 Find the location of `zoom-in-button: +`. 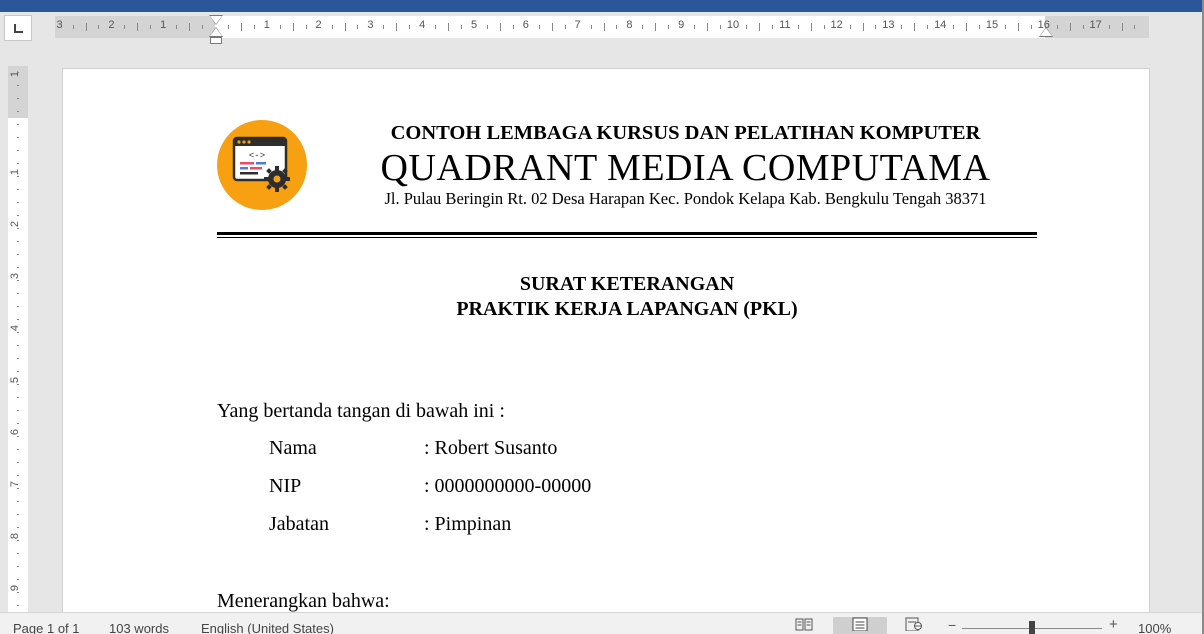

zoom-in-button: + is located at coordinates (1113, 624).